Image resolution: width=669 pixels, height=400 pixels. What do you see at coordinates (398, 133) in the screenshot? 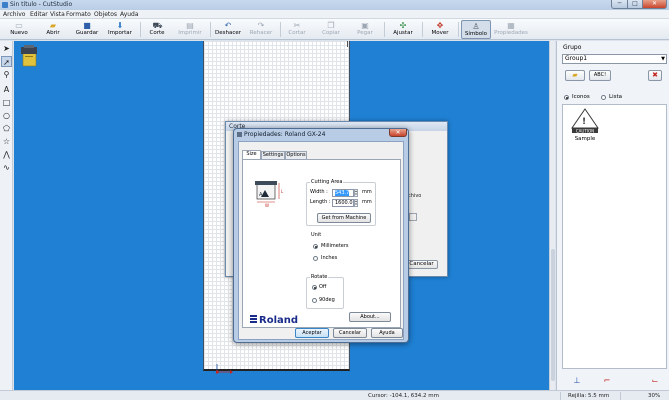
I see `properties-close-button: ✕` at bounding box center [398, 133].